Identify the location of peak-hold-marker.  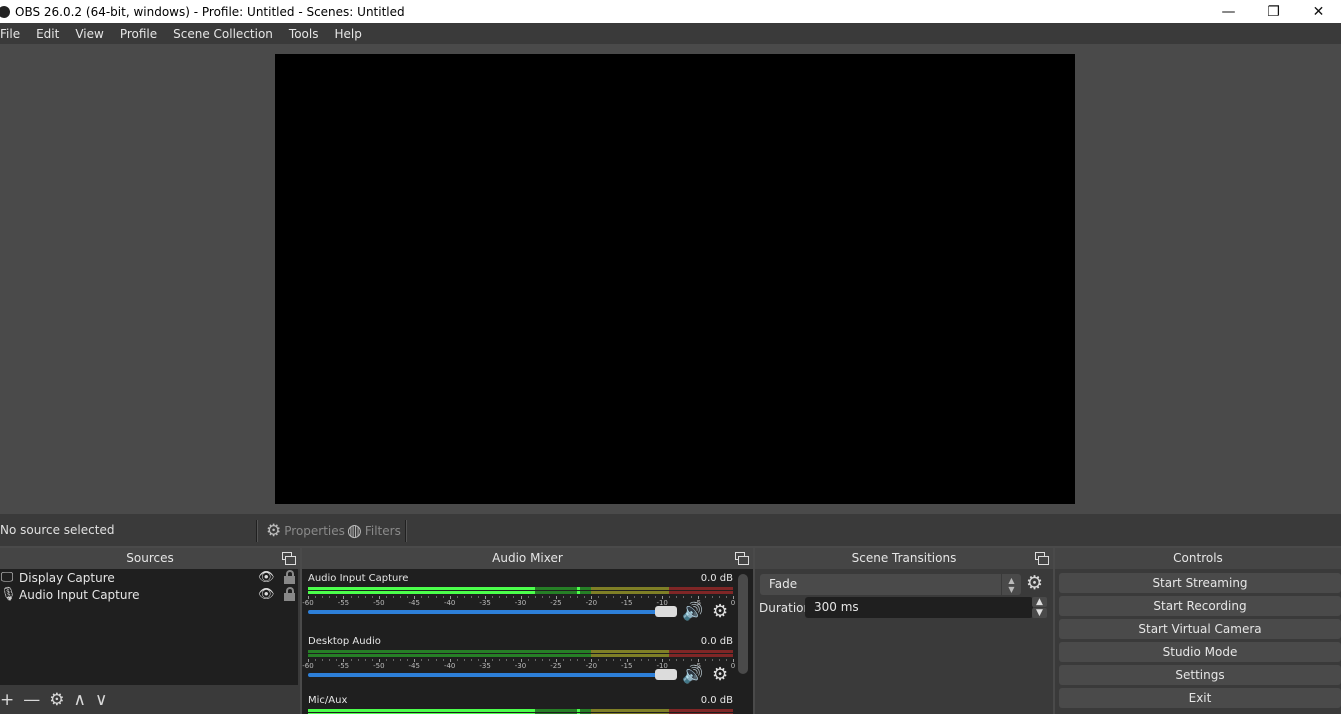
(579, 592).